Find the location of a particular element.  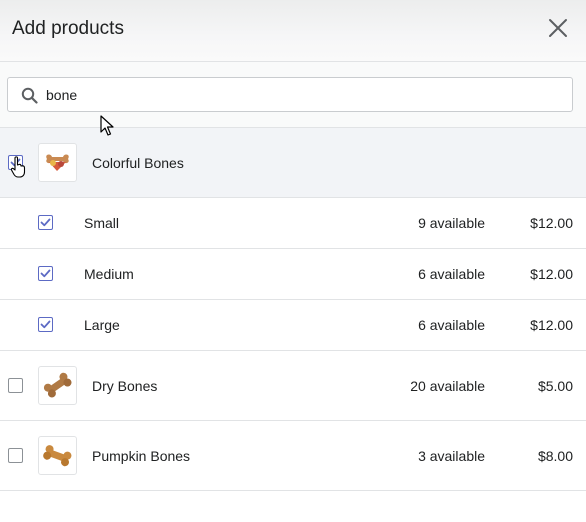

search-input is located at coordinates (296, 95).